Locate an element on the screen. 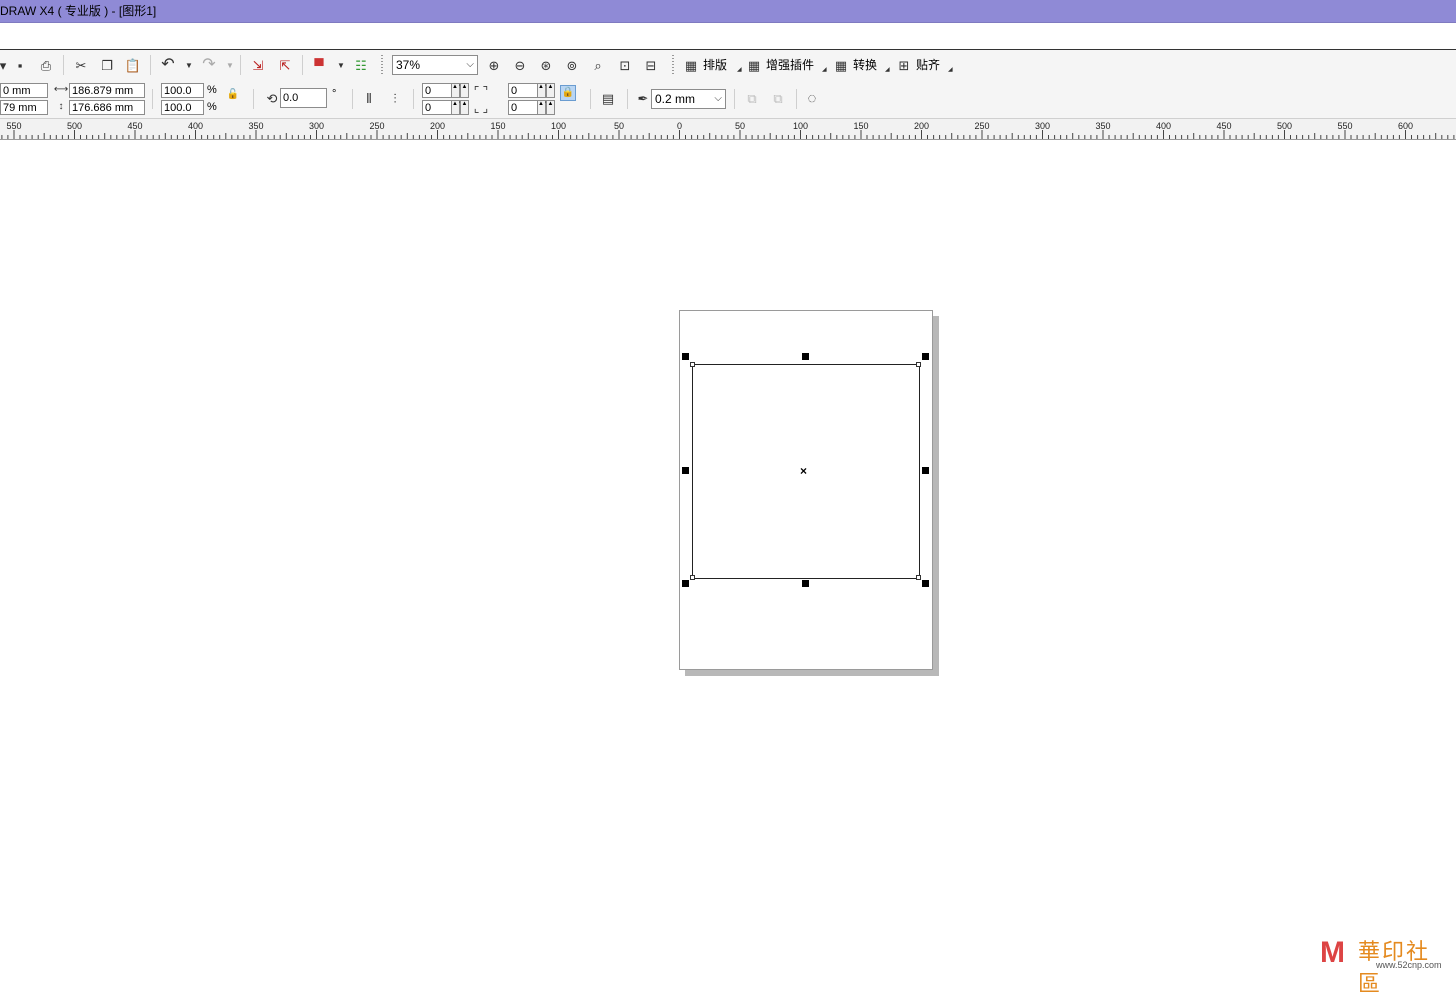 This screenshot has height=998, width=1456. mirror-horizontal-icon: ⫴ is located at coordinates (369, 98).